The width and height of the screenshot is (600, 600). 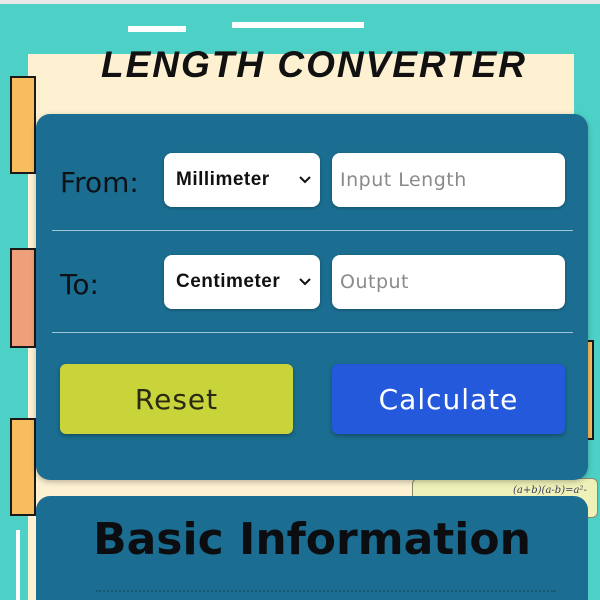 What do you see at coordinates (313, 64) in the screenshot?
I see `page-title: LENGTH CONVERTER` at bounding box center [313, 64].